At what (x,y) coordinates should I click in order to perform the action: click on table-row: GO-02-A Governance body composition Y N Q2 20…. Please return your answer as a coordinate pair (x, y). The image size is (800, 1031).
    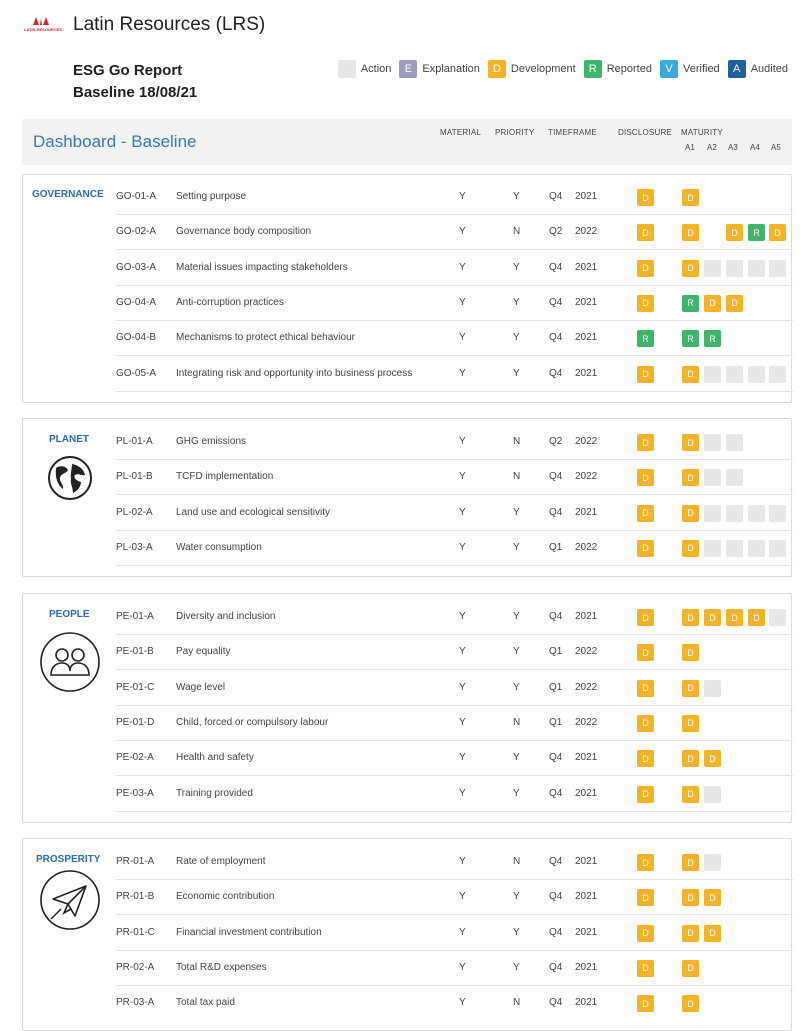
    Looking at the image, I should click on (454, 233).